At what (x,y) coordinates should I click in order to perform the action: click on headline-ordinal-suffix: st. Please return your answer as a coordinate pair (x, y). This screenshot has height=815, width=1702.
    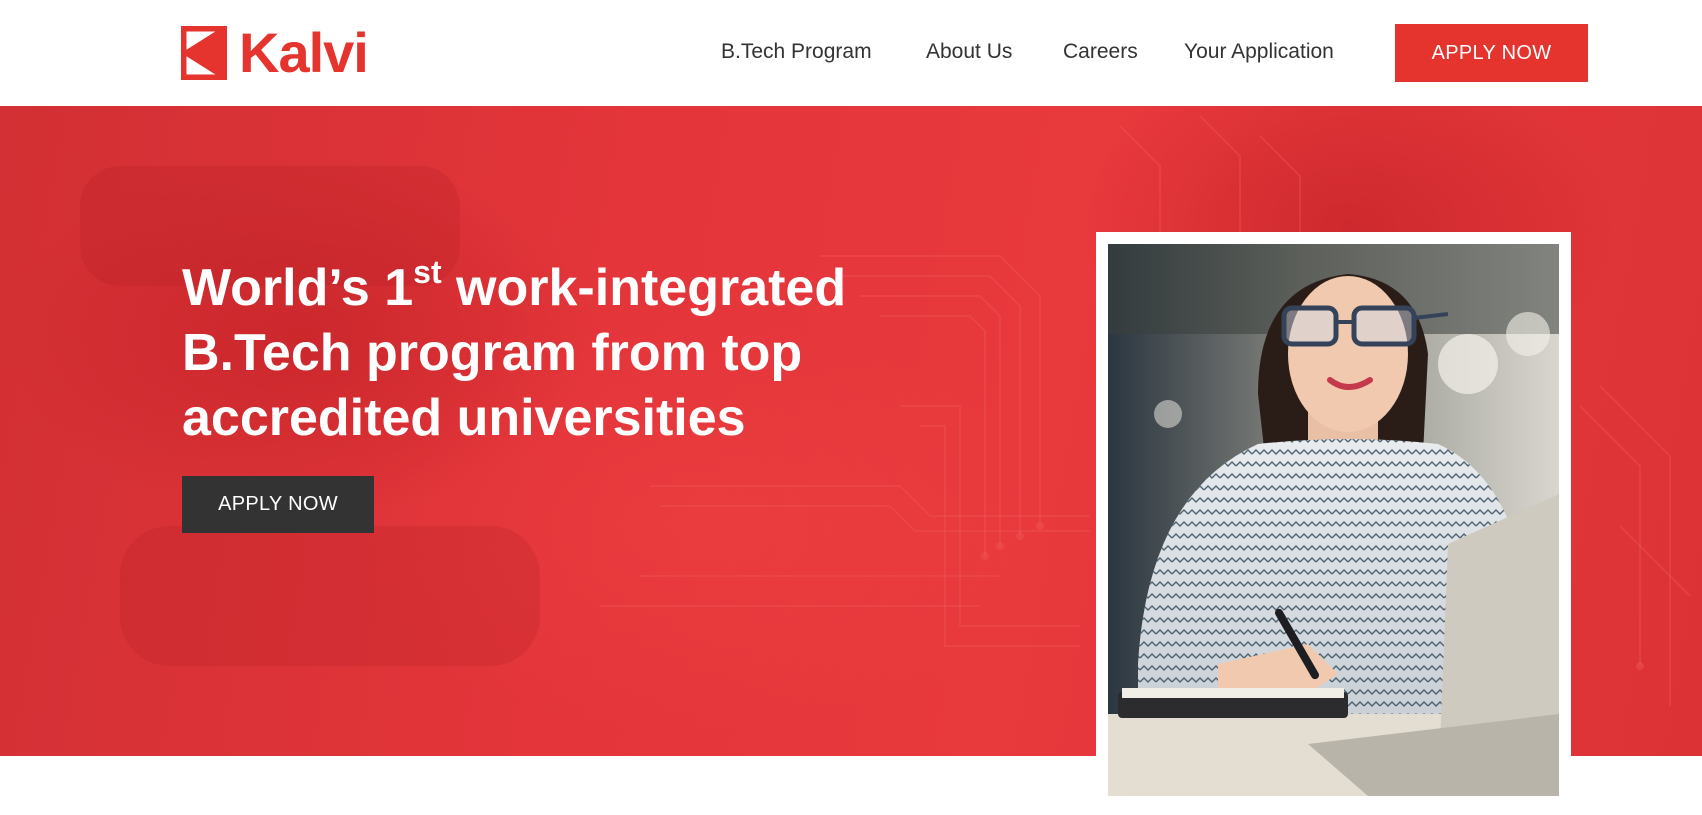
    Looking at the image, I should click on (427, 271).